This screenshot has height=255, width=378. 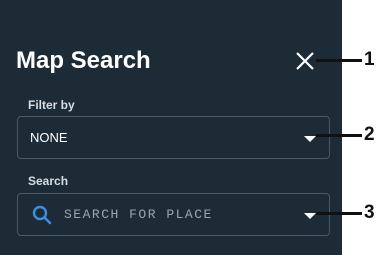 I want to click on panel-title: Map Search, so click(x=83, y=60).